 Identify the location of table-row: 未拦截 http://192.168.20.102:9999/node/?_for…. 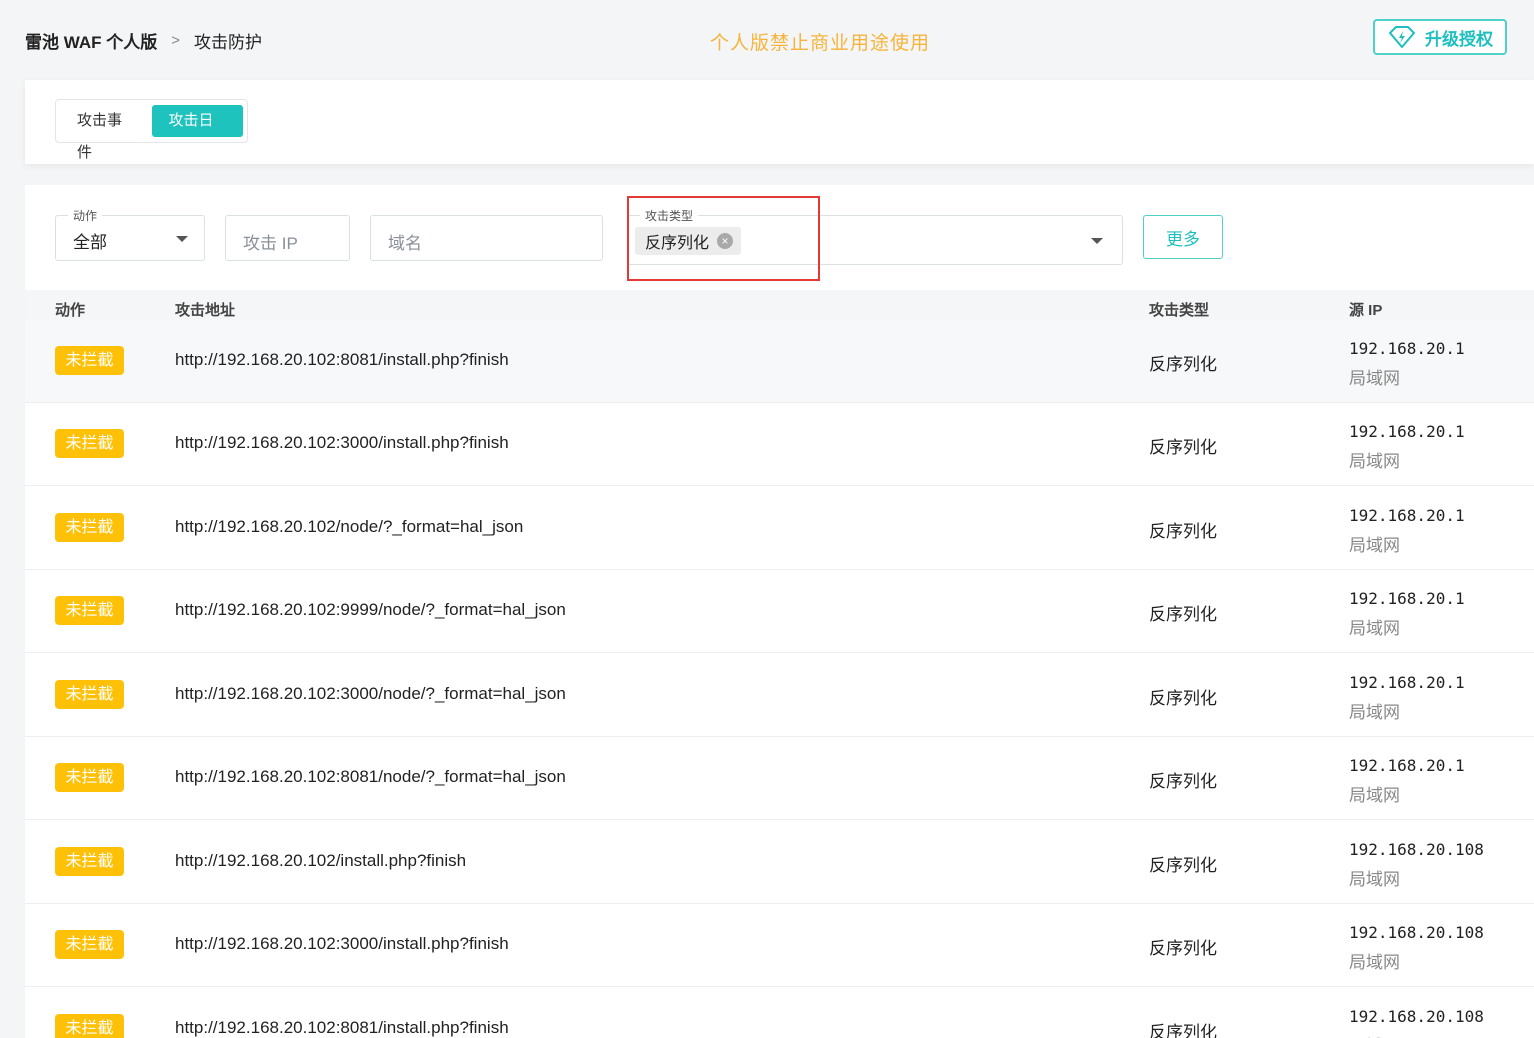
(779, 611).